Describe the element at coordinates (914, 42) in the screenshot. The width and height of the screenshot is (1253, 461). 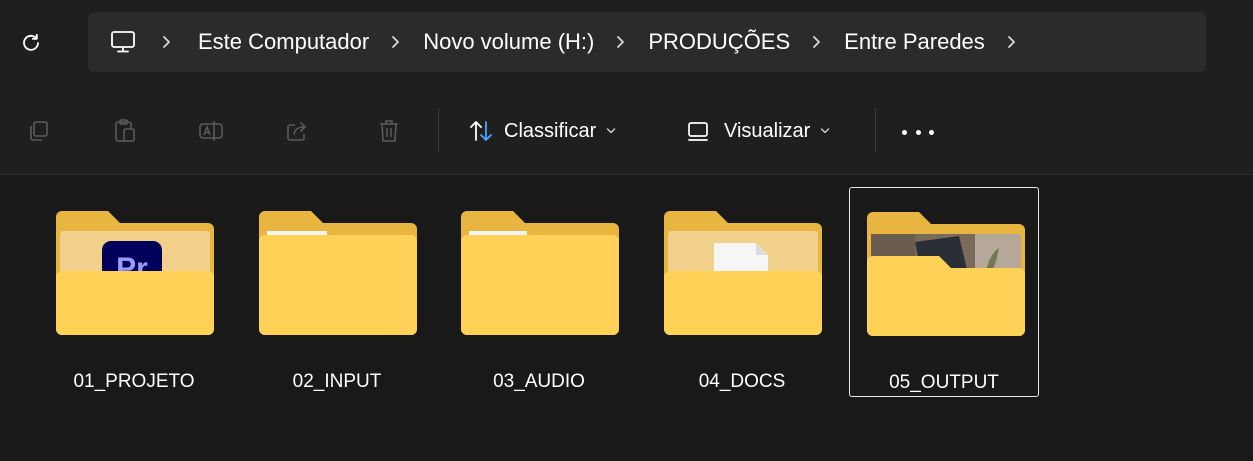
I see `breadcrumb-item-entre-paredes: Entre Paredes` at that location.